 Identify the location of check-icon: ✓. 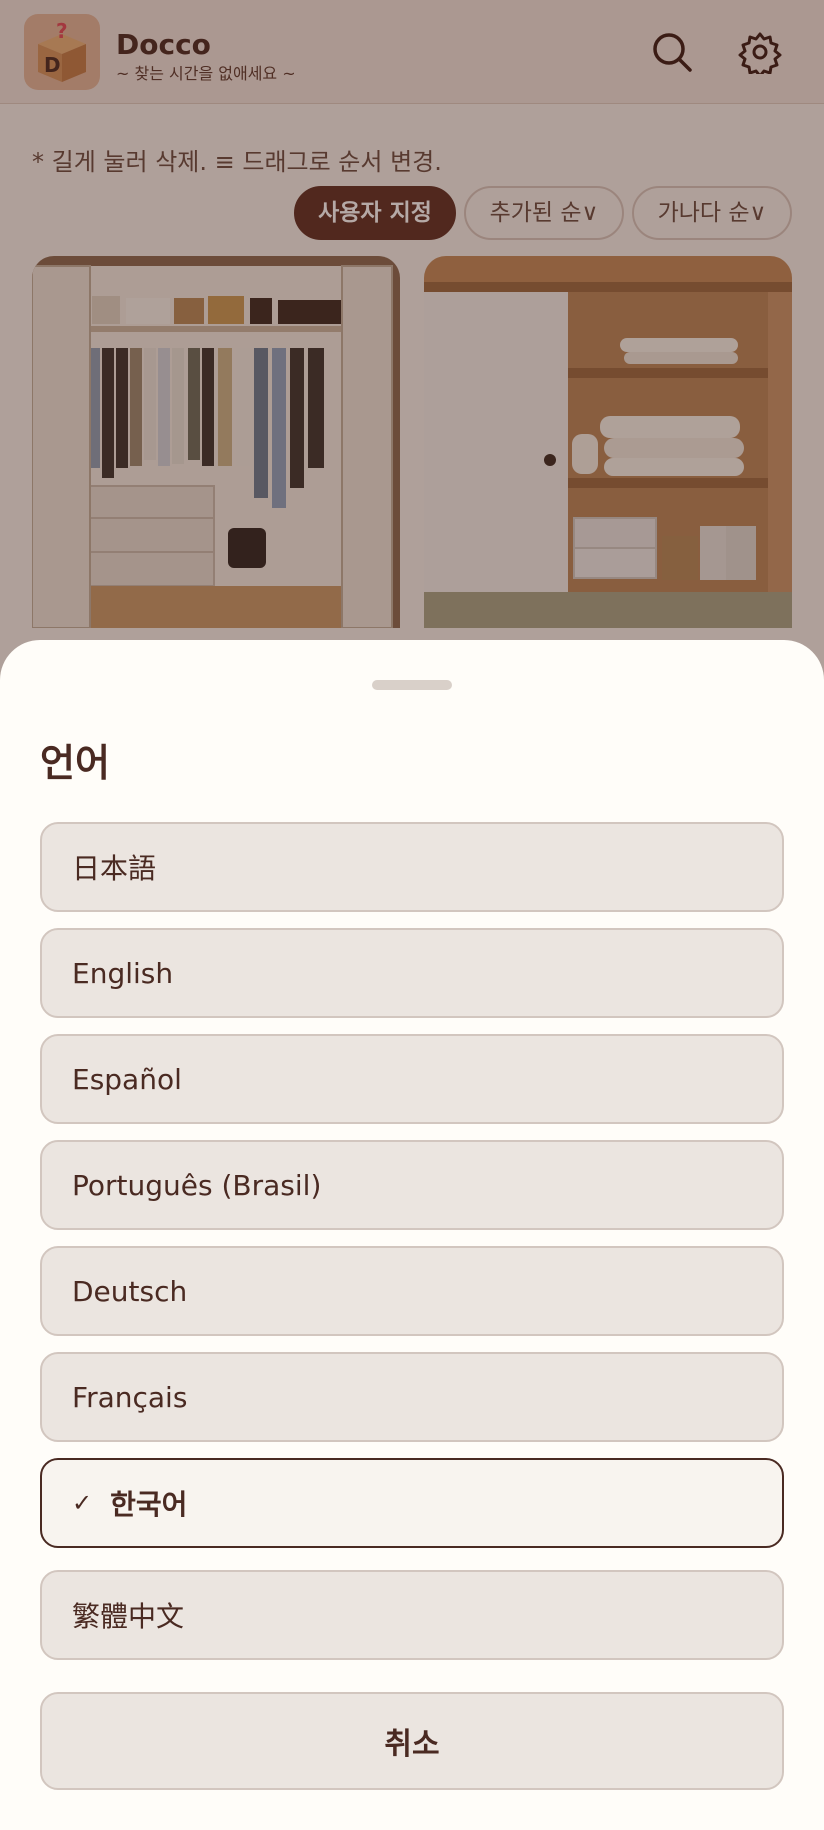
(82, 1503).